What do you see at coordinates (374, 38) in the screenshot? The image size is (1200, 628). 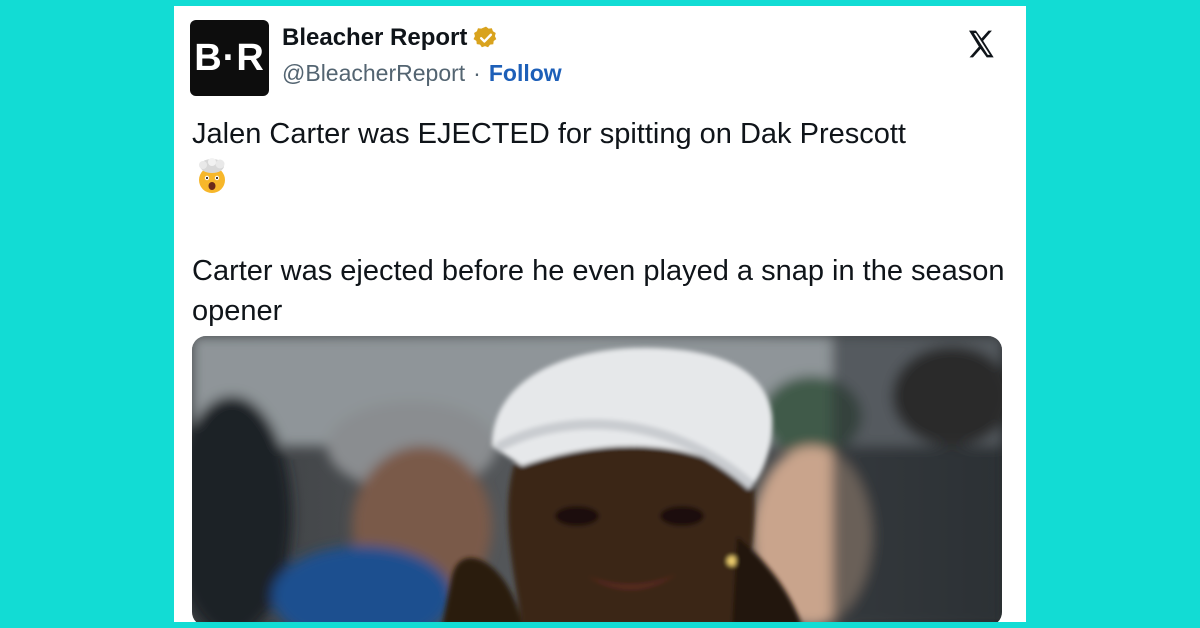 I see `display-name: Bleacher Report` at bounding box center [374, 38].